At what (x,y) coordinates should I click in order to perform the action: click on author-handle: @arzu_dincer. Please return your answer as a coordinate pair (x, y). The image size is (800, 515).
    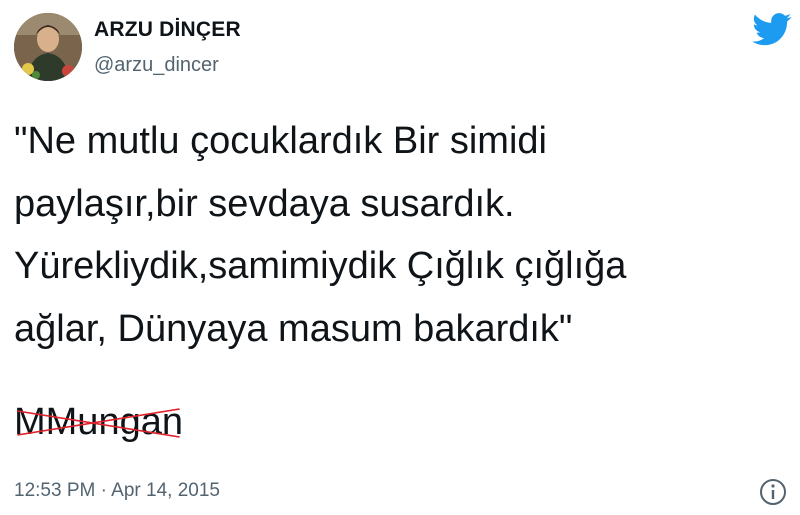
    Looking at the image, I should click on (156, 65).